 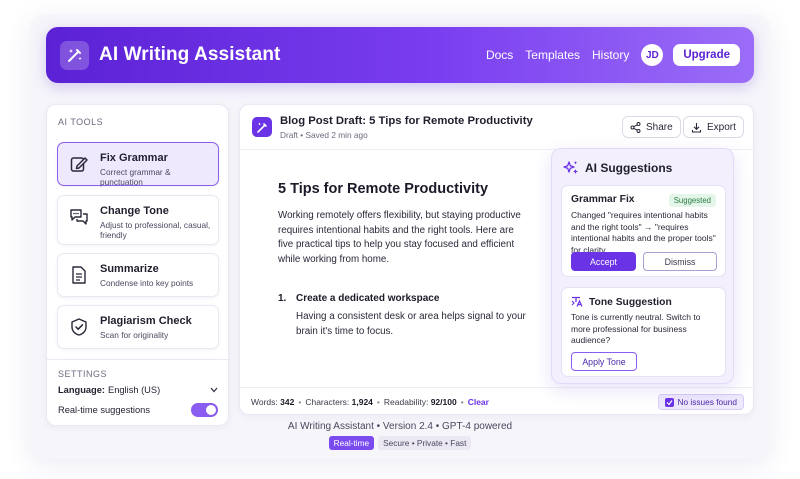 What do you see at coordinates (603, 261) in the screenshot?
I see `accept-button: Accept` at bounding box center [603, 261].